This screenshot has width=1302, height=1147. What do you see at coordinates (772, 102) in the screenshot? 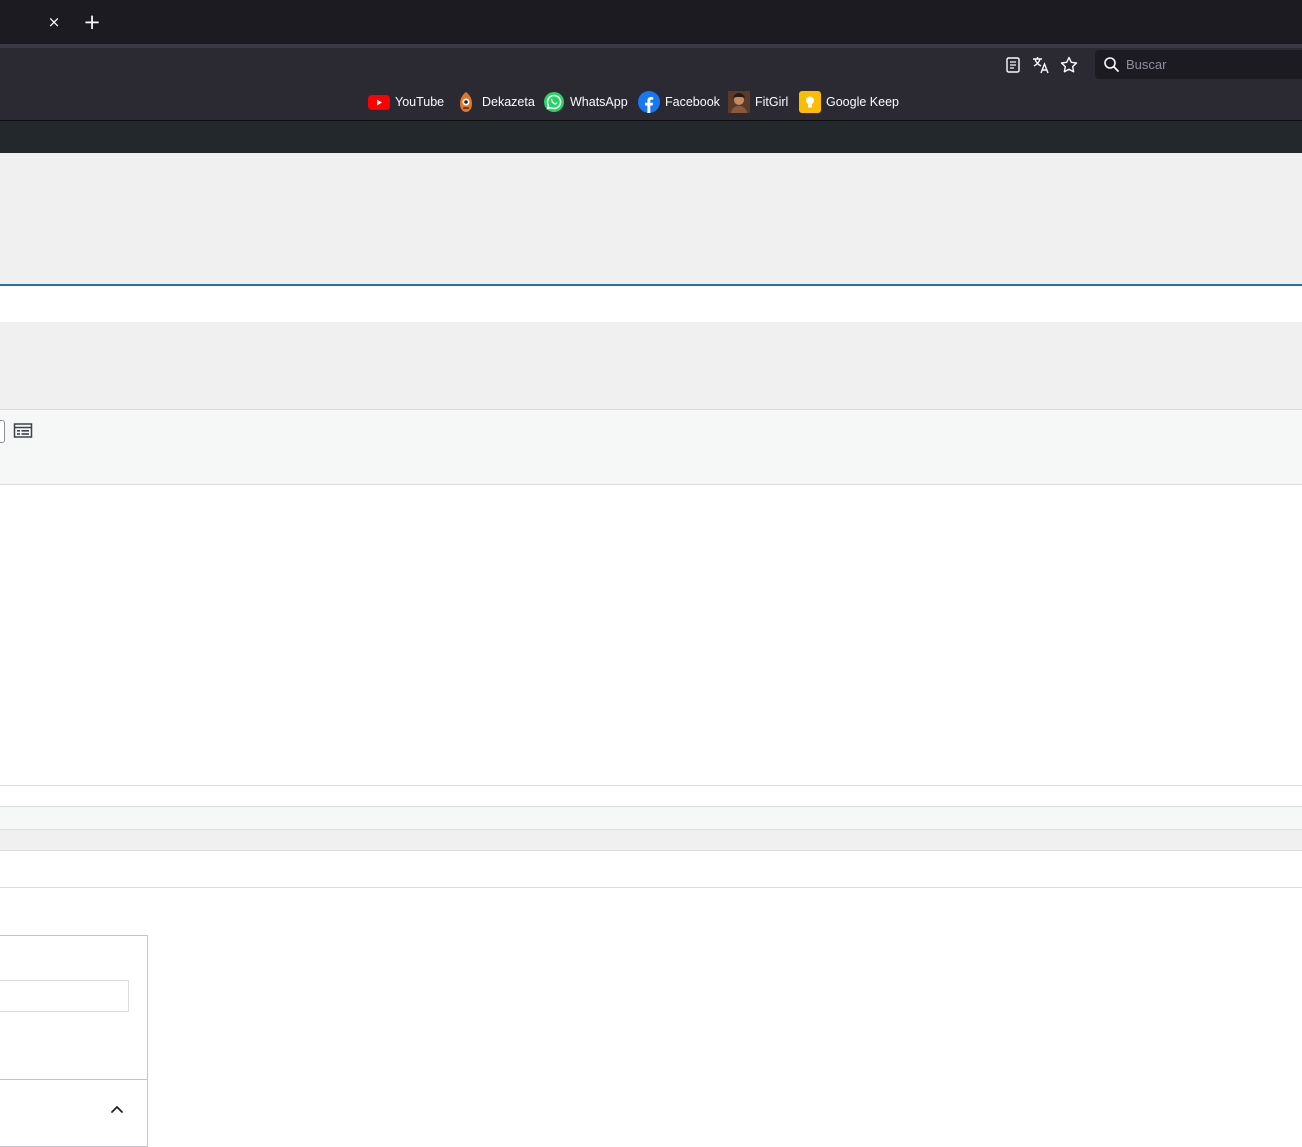
I see `bookmark-label: FitGirl` at bounding box center [772, 102].